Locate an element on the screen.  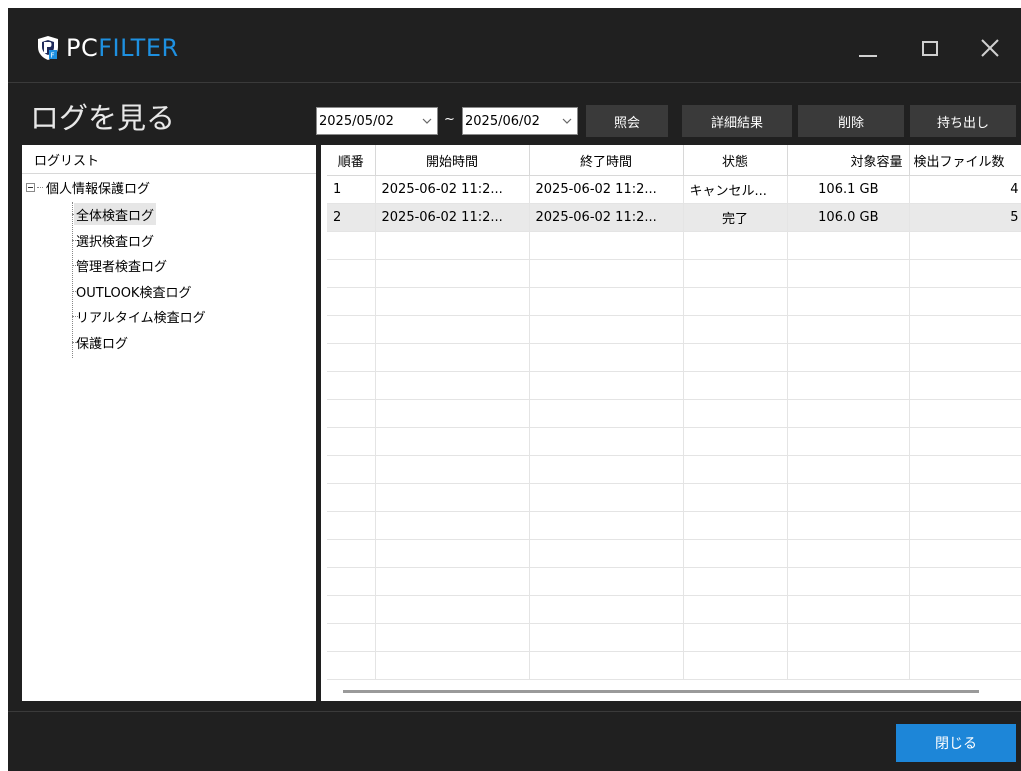
date-from-picker: 2025/05/02 is located at coordinates (377, 121).